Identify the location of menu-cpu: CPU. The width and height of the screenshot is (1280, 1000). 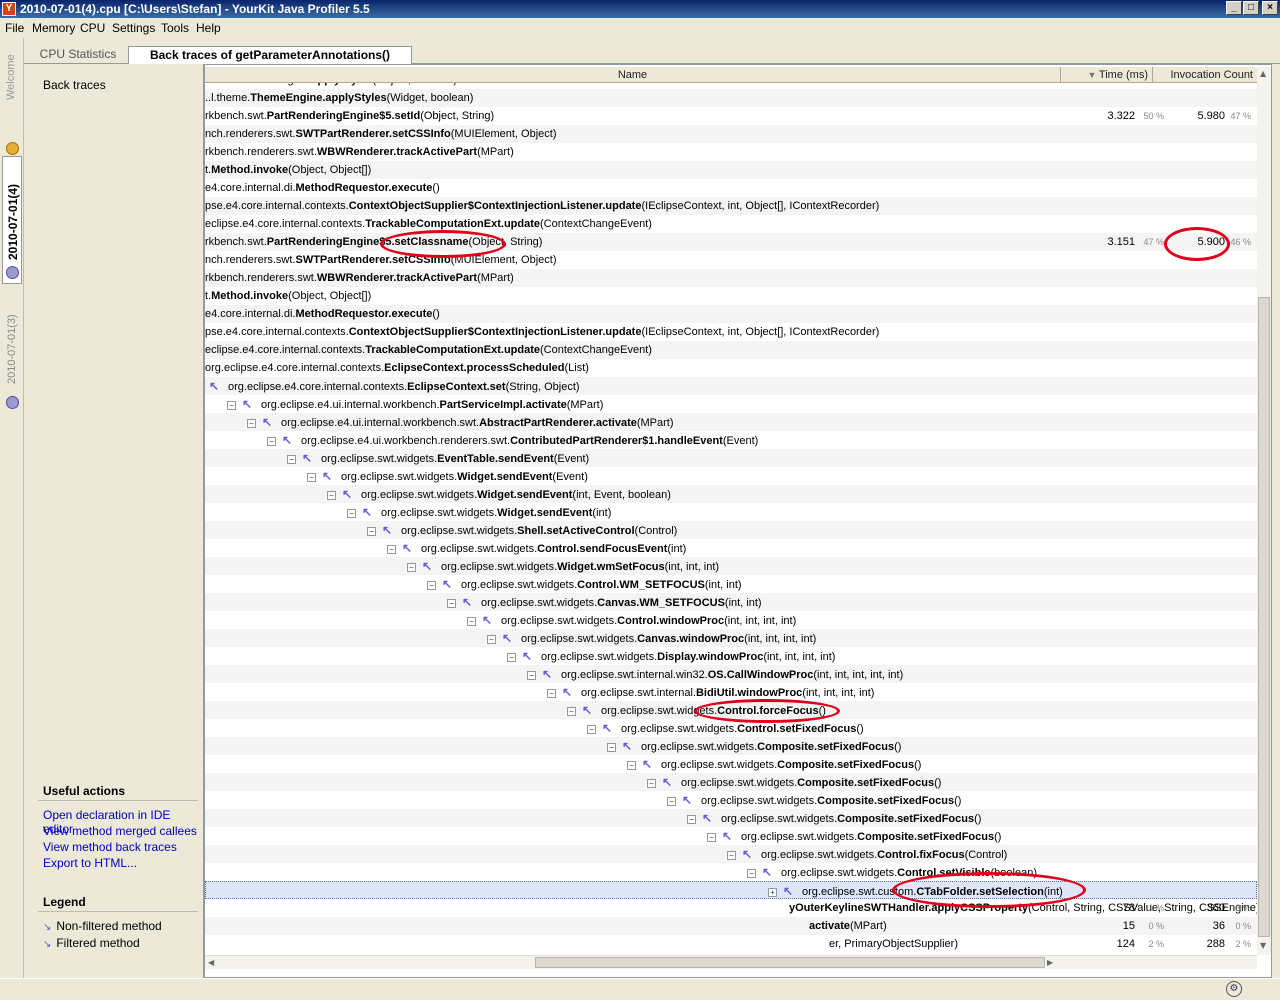
(92, 28).